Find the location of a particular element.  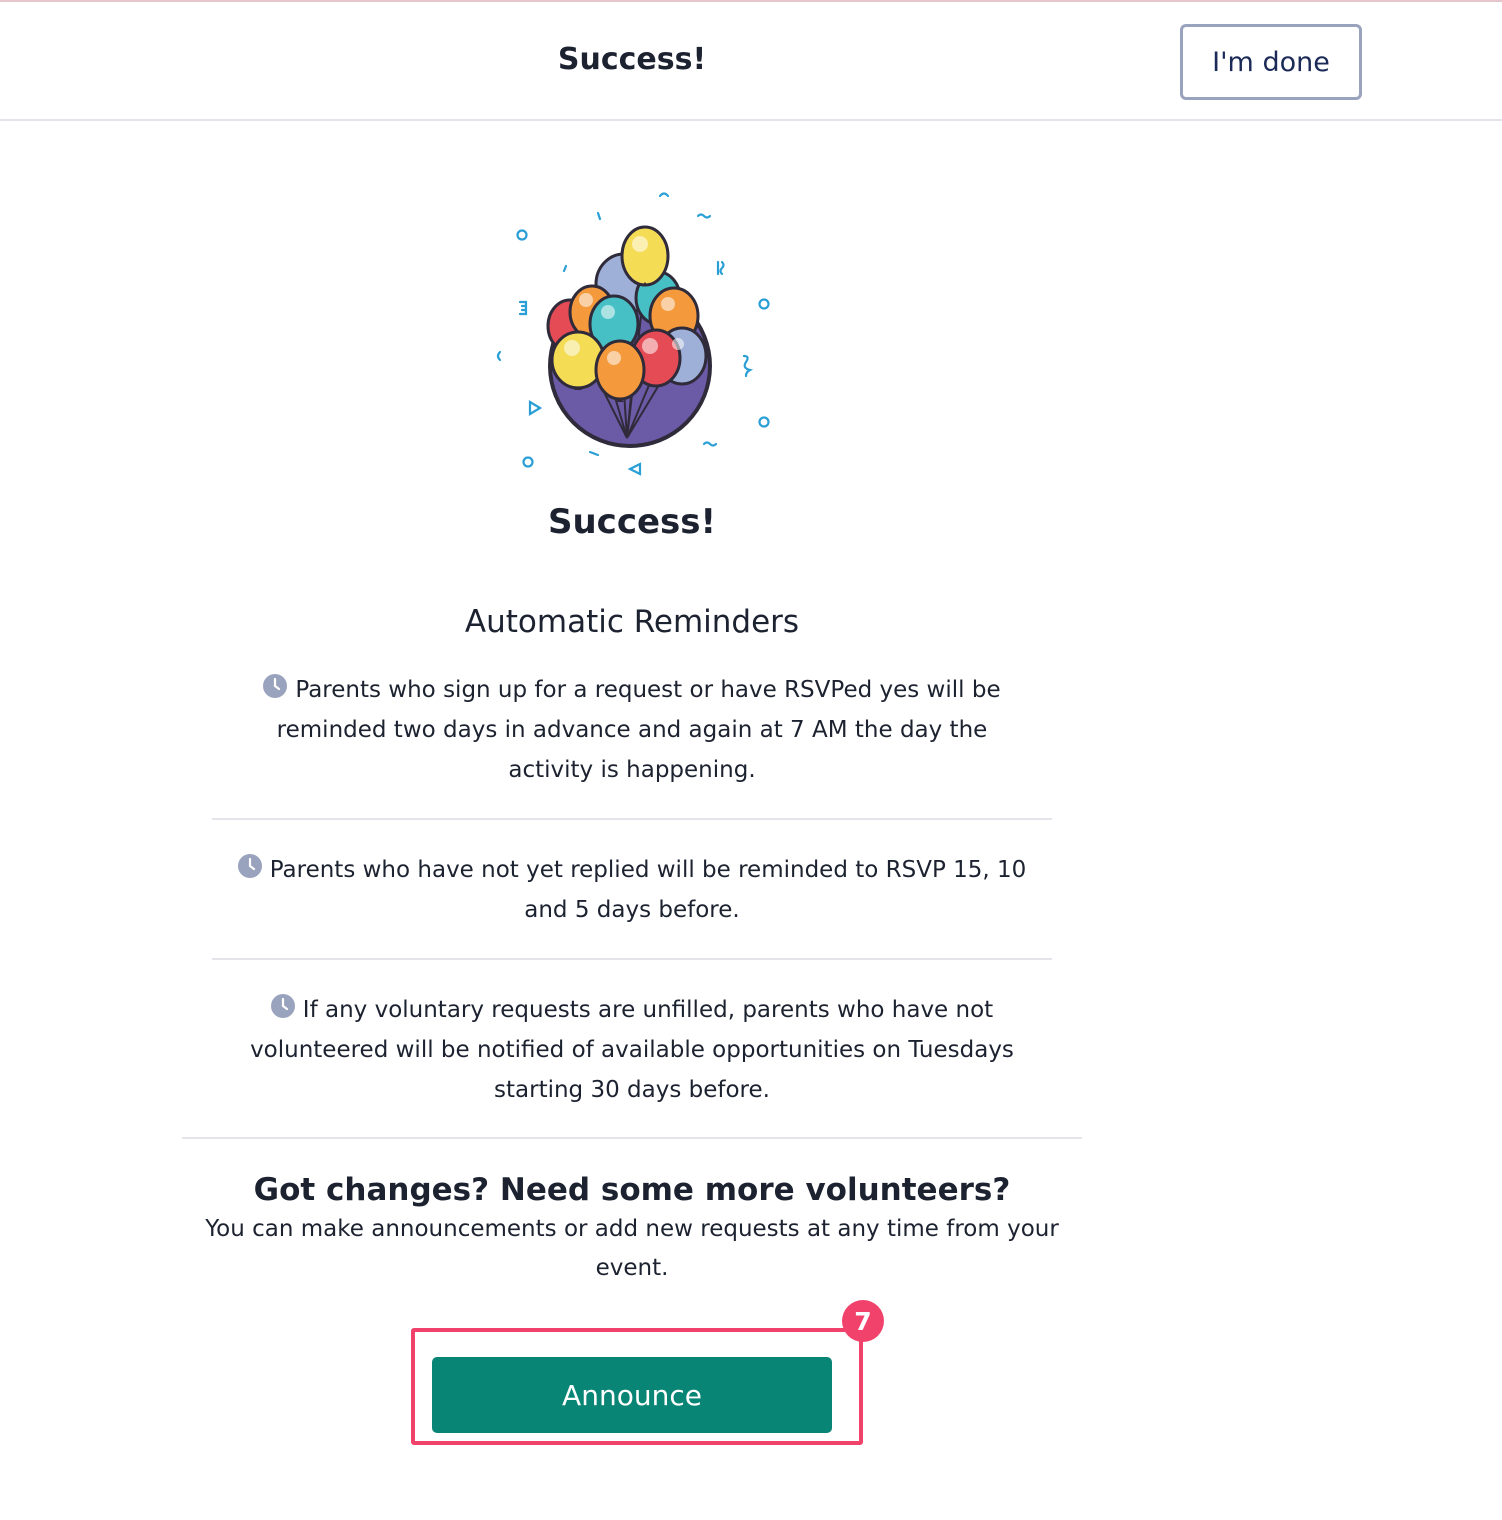

header-bar: Success! I'm done is located at coordinates (751, 61).